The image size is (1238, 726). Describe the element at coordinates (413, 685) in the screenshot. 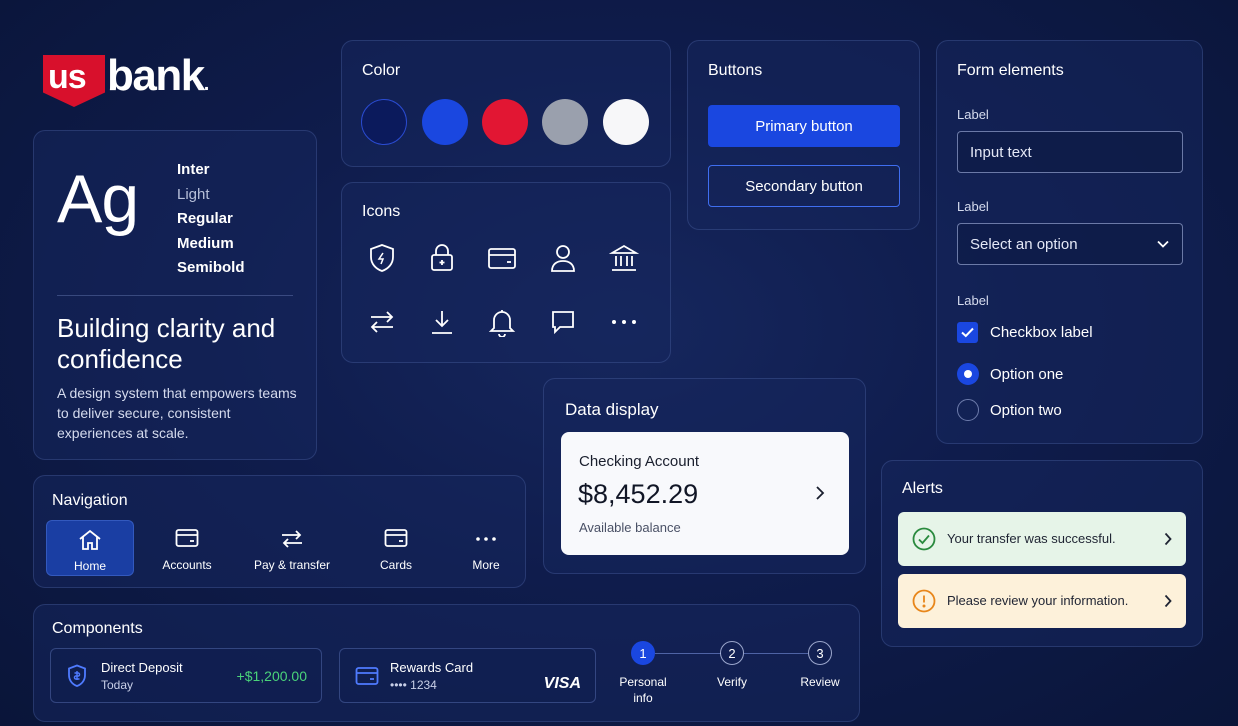

I see `card-number: •••• 1234` at that location.